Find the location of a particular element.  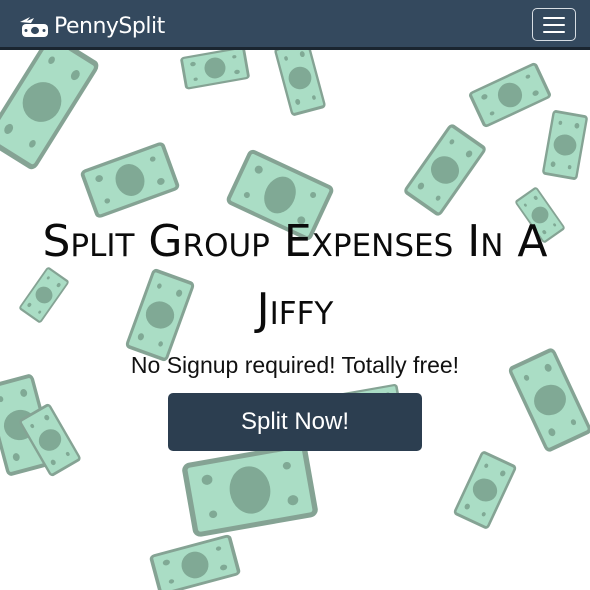

menu-toggle-button is located at coordinates (554, 24).